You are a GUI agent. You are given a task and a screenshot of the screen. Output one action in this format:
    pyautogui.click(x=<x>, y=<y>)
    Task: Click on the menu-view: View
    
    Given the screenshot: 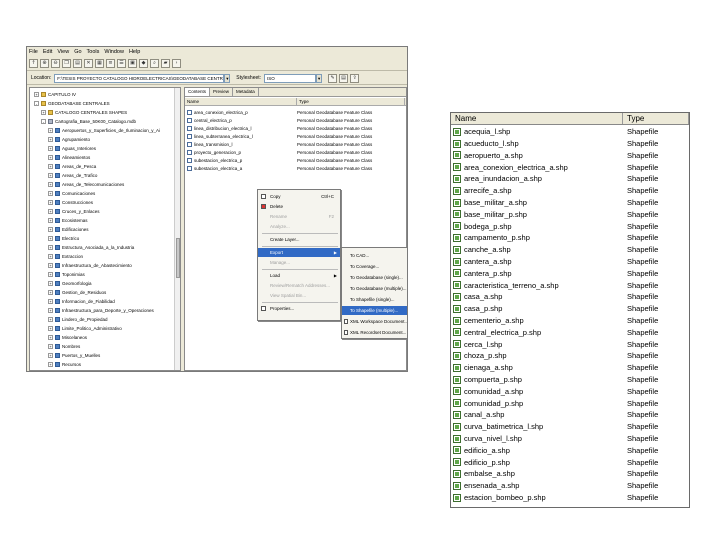 What is the action you would take?
    pyautogui.click(x=63, y=52)
    